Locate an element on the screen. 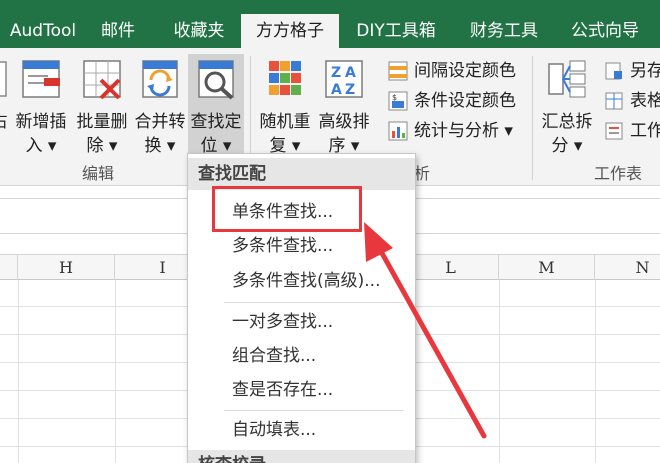 The height and width of the screenshot is (463, 660). red-arrow-annotation is located at coordinates (425, 330).